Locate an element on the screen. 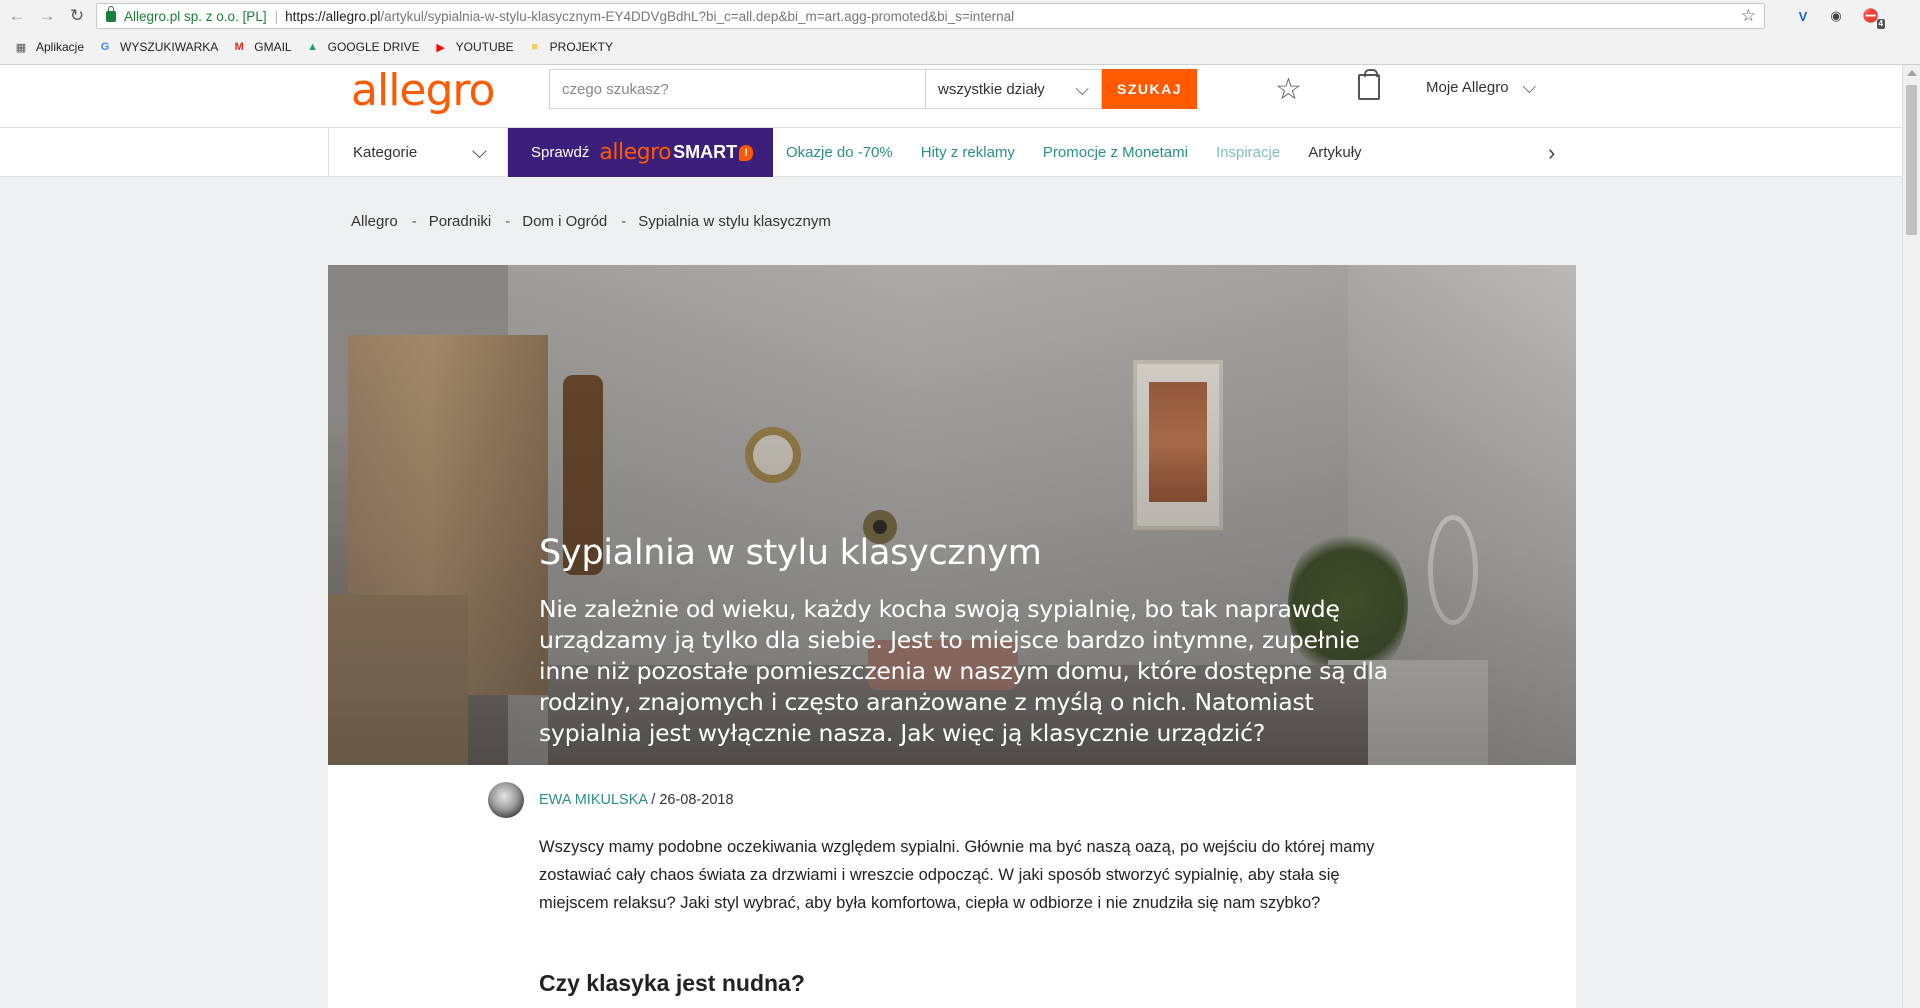 Image resolution: width=1920 pixels, height=1008 pixels. scrollbar-thumb is located at coordinates (1911, 160).